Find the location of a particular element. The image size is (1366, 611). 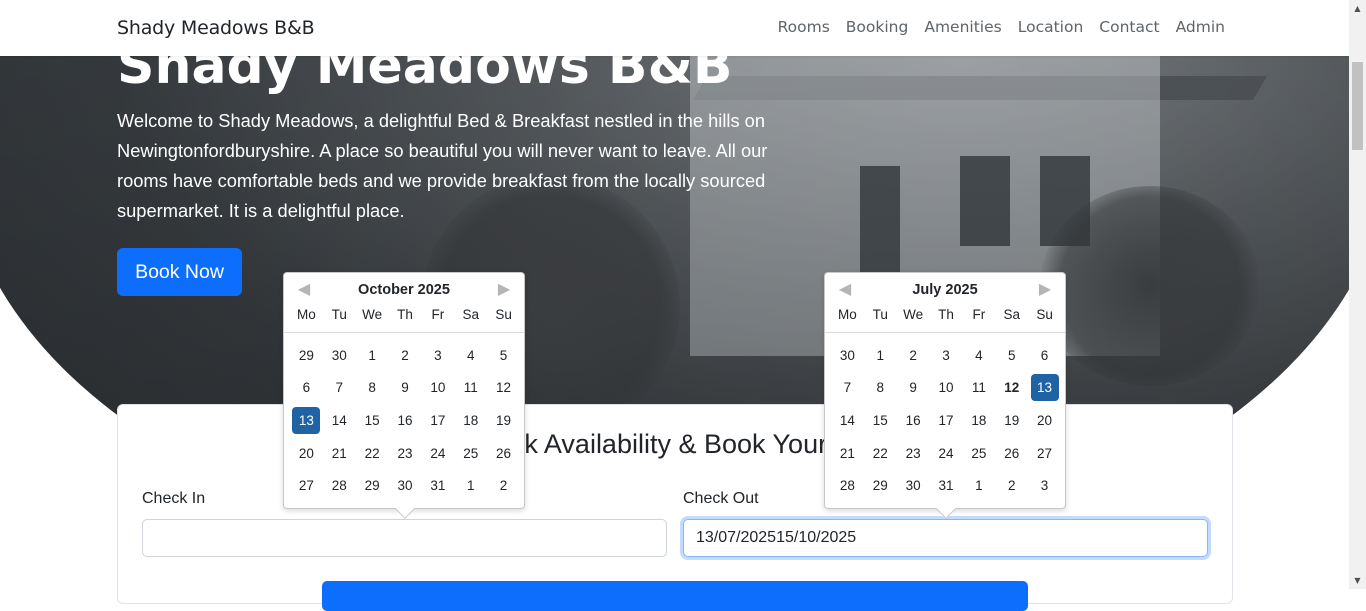

nav-link-location: Location is located at coordinates (1051, 27).